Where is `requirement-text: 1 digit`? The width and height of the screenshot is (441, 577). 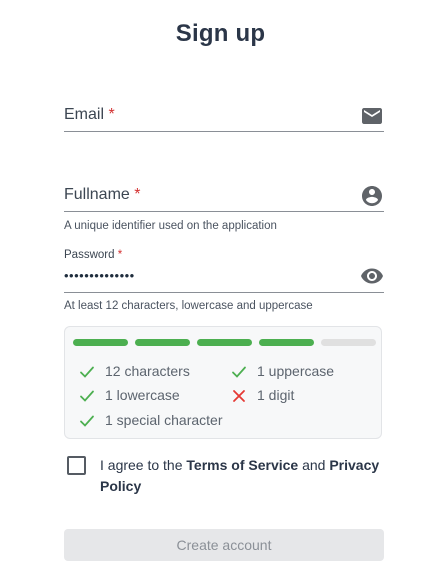 requirement-text: 1 digit is located at coordinates (276, 395).